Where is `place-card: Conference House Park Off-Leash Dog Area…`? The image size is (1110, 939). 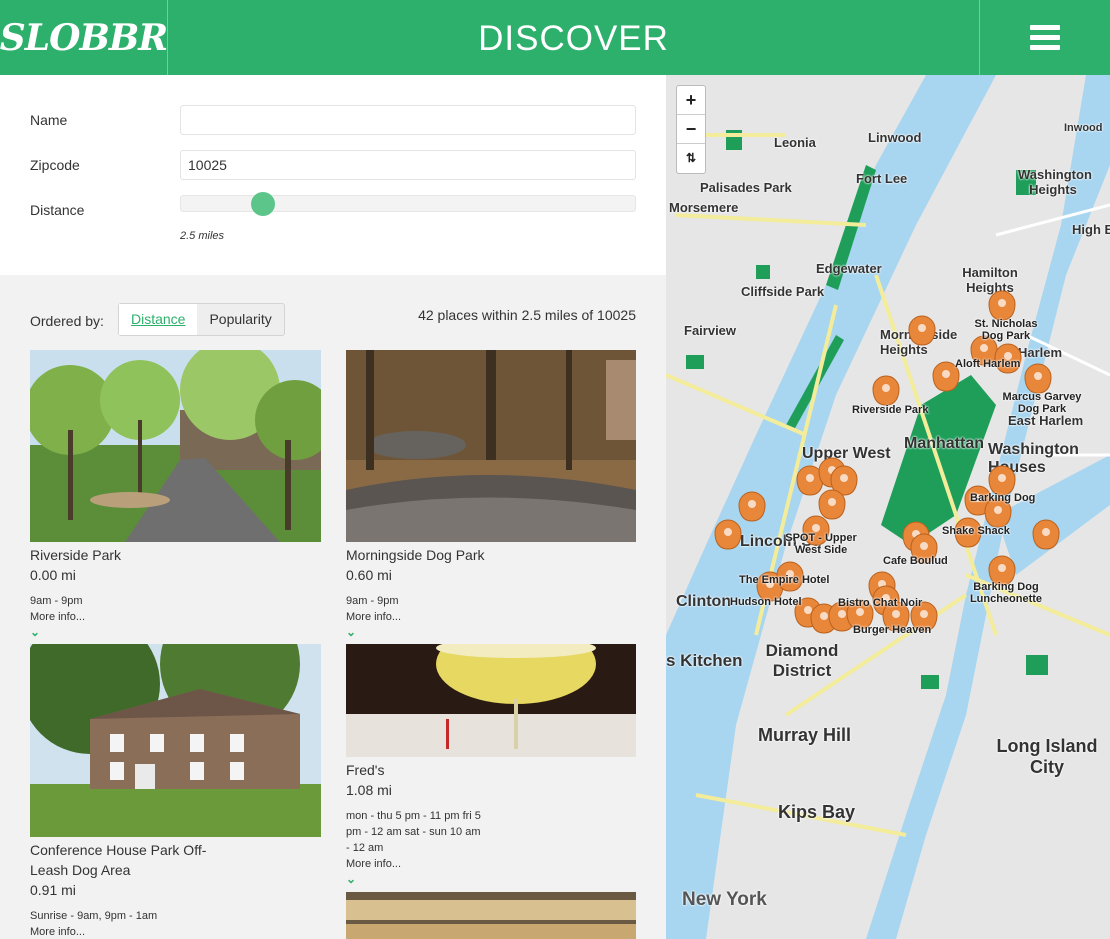
place-card: Conference House Park Off-Leash Dog Area… is located at coordinates (175, 791).